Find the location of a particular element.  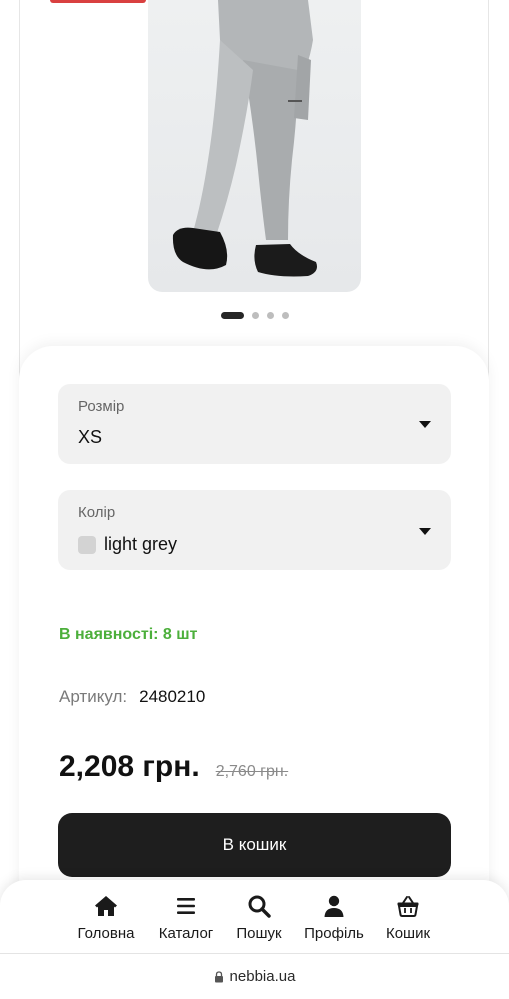

nav-item-search: Пошук is located at coordinates (259, 918).